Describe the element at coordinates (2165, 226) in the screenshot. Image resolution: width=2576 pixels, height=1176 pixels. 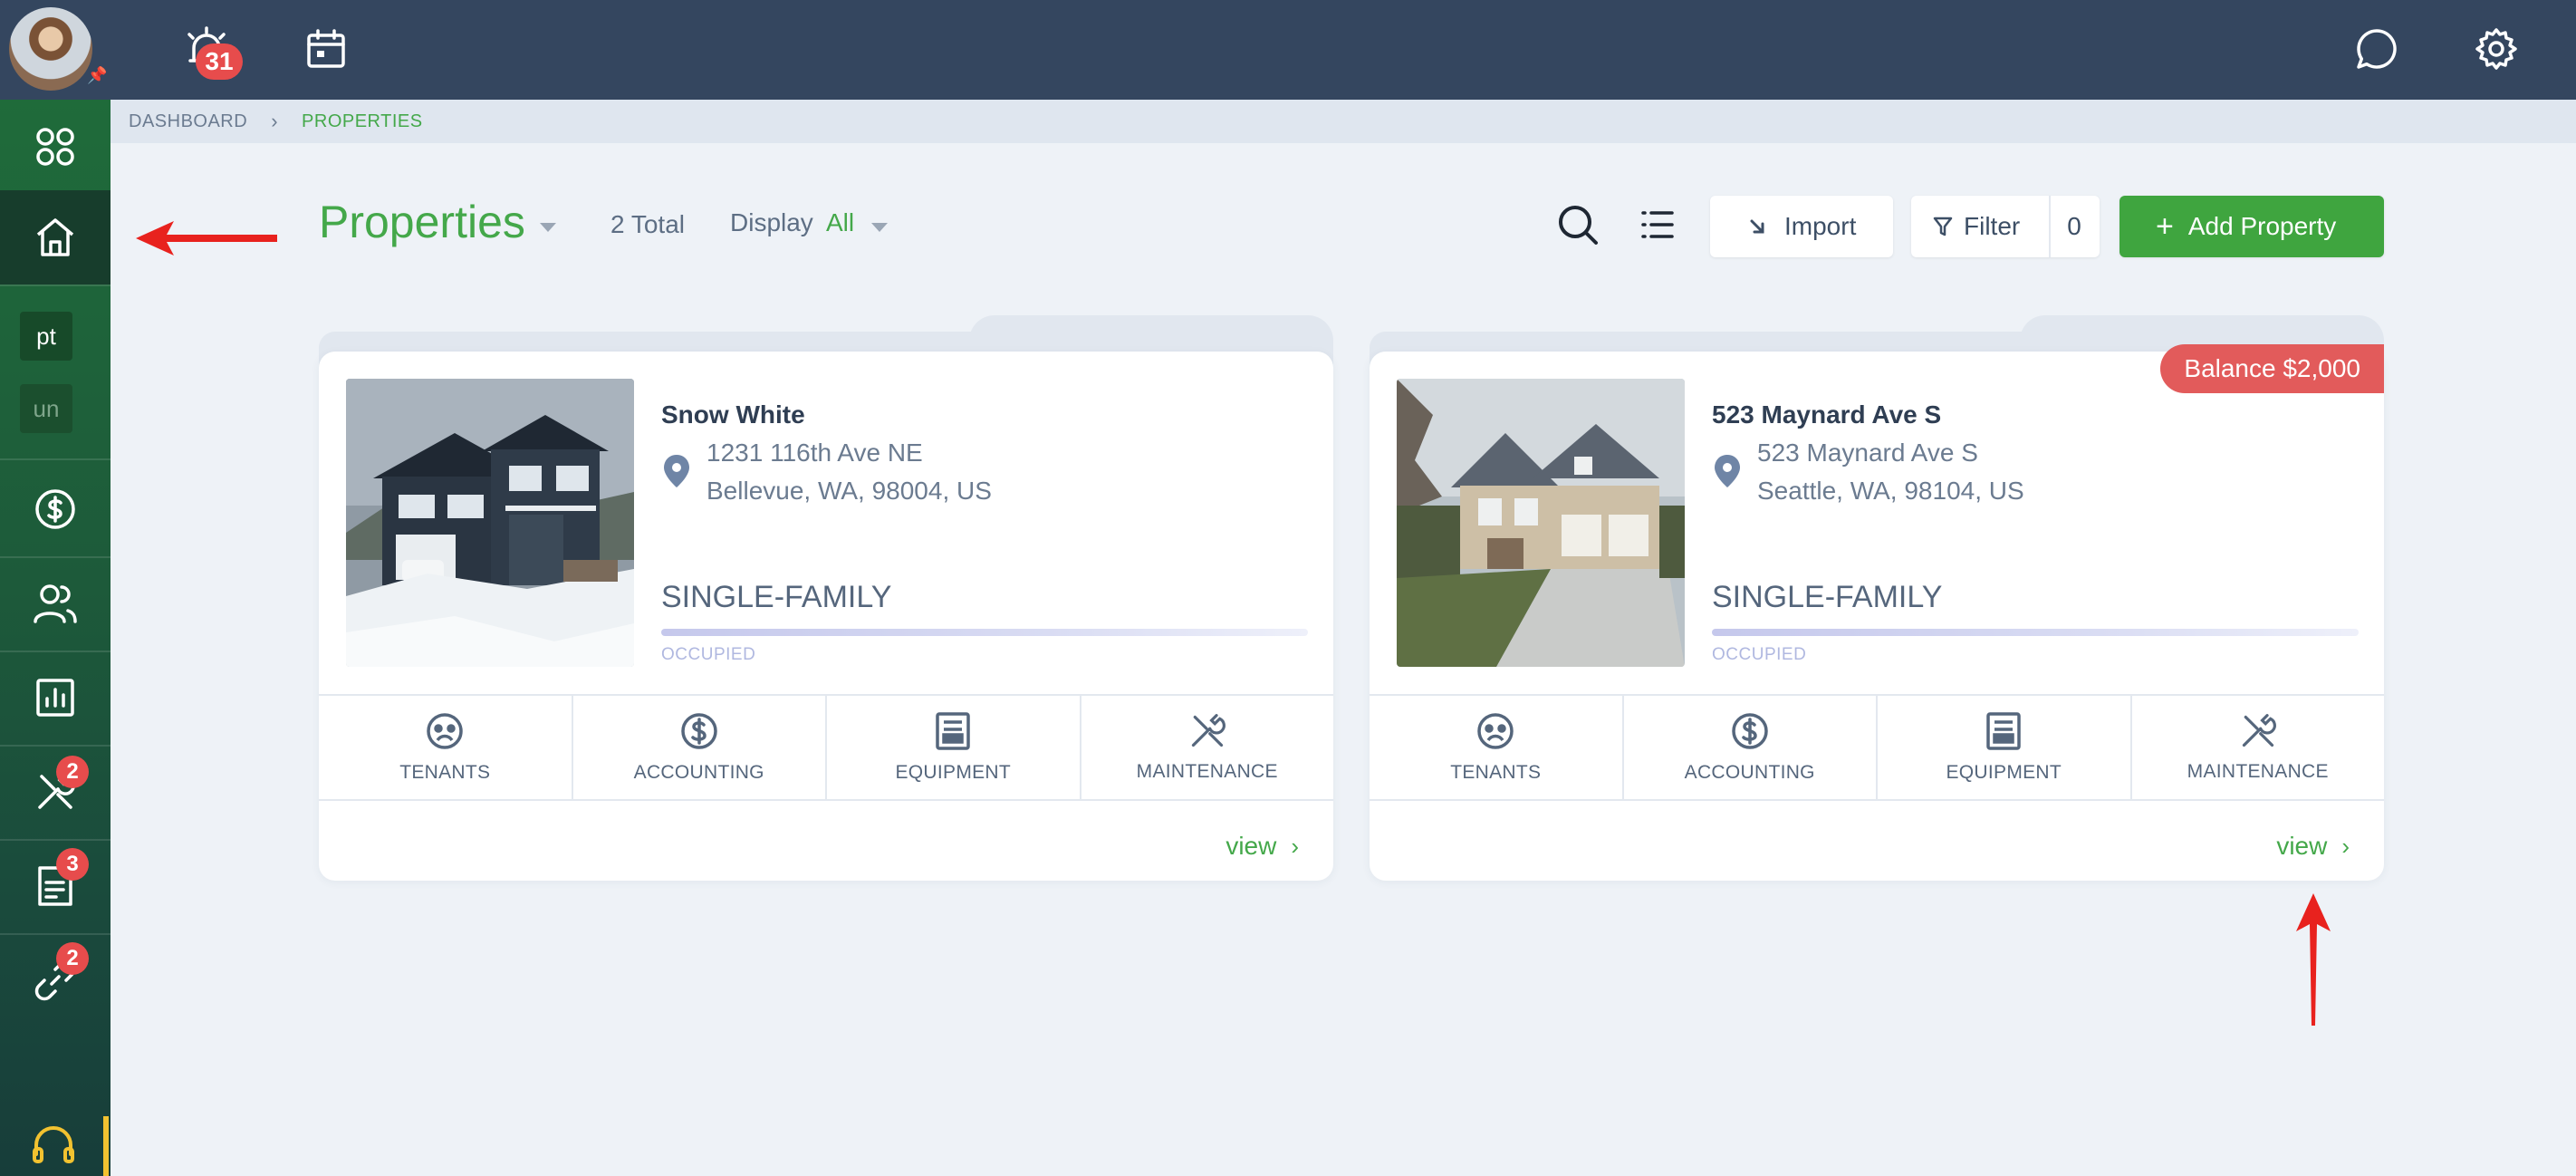
I see `plus-icon: +` at that location.